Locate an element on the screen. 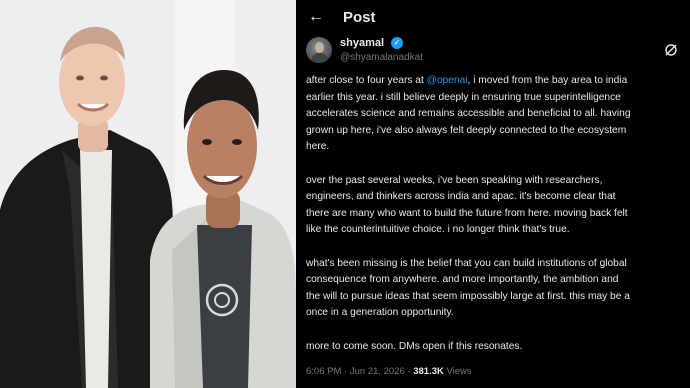  author-handle: @shyamalanadkat is located at coordinates (381, 57).